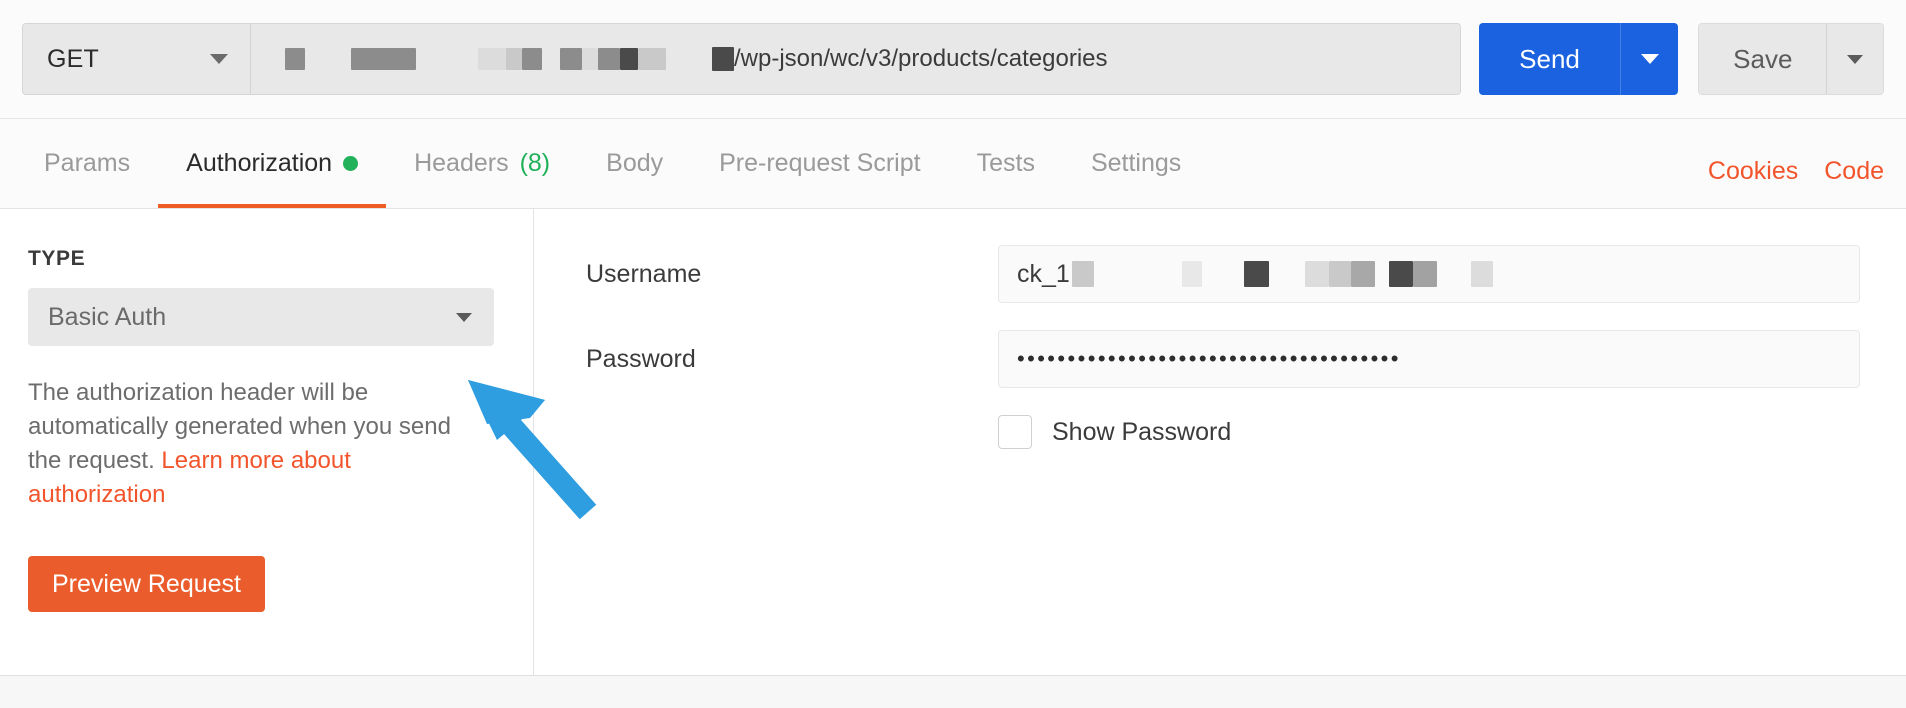 This screenshot has height=708, width=1906. I want to click on url-input: /wp-json/wc/v3/products/categories, so click(856, 59).